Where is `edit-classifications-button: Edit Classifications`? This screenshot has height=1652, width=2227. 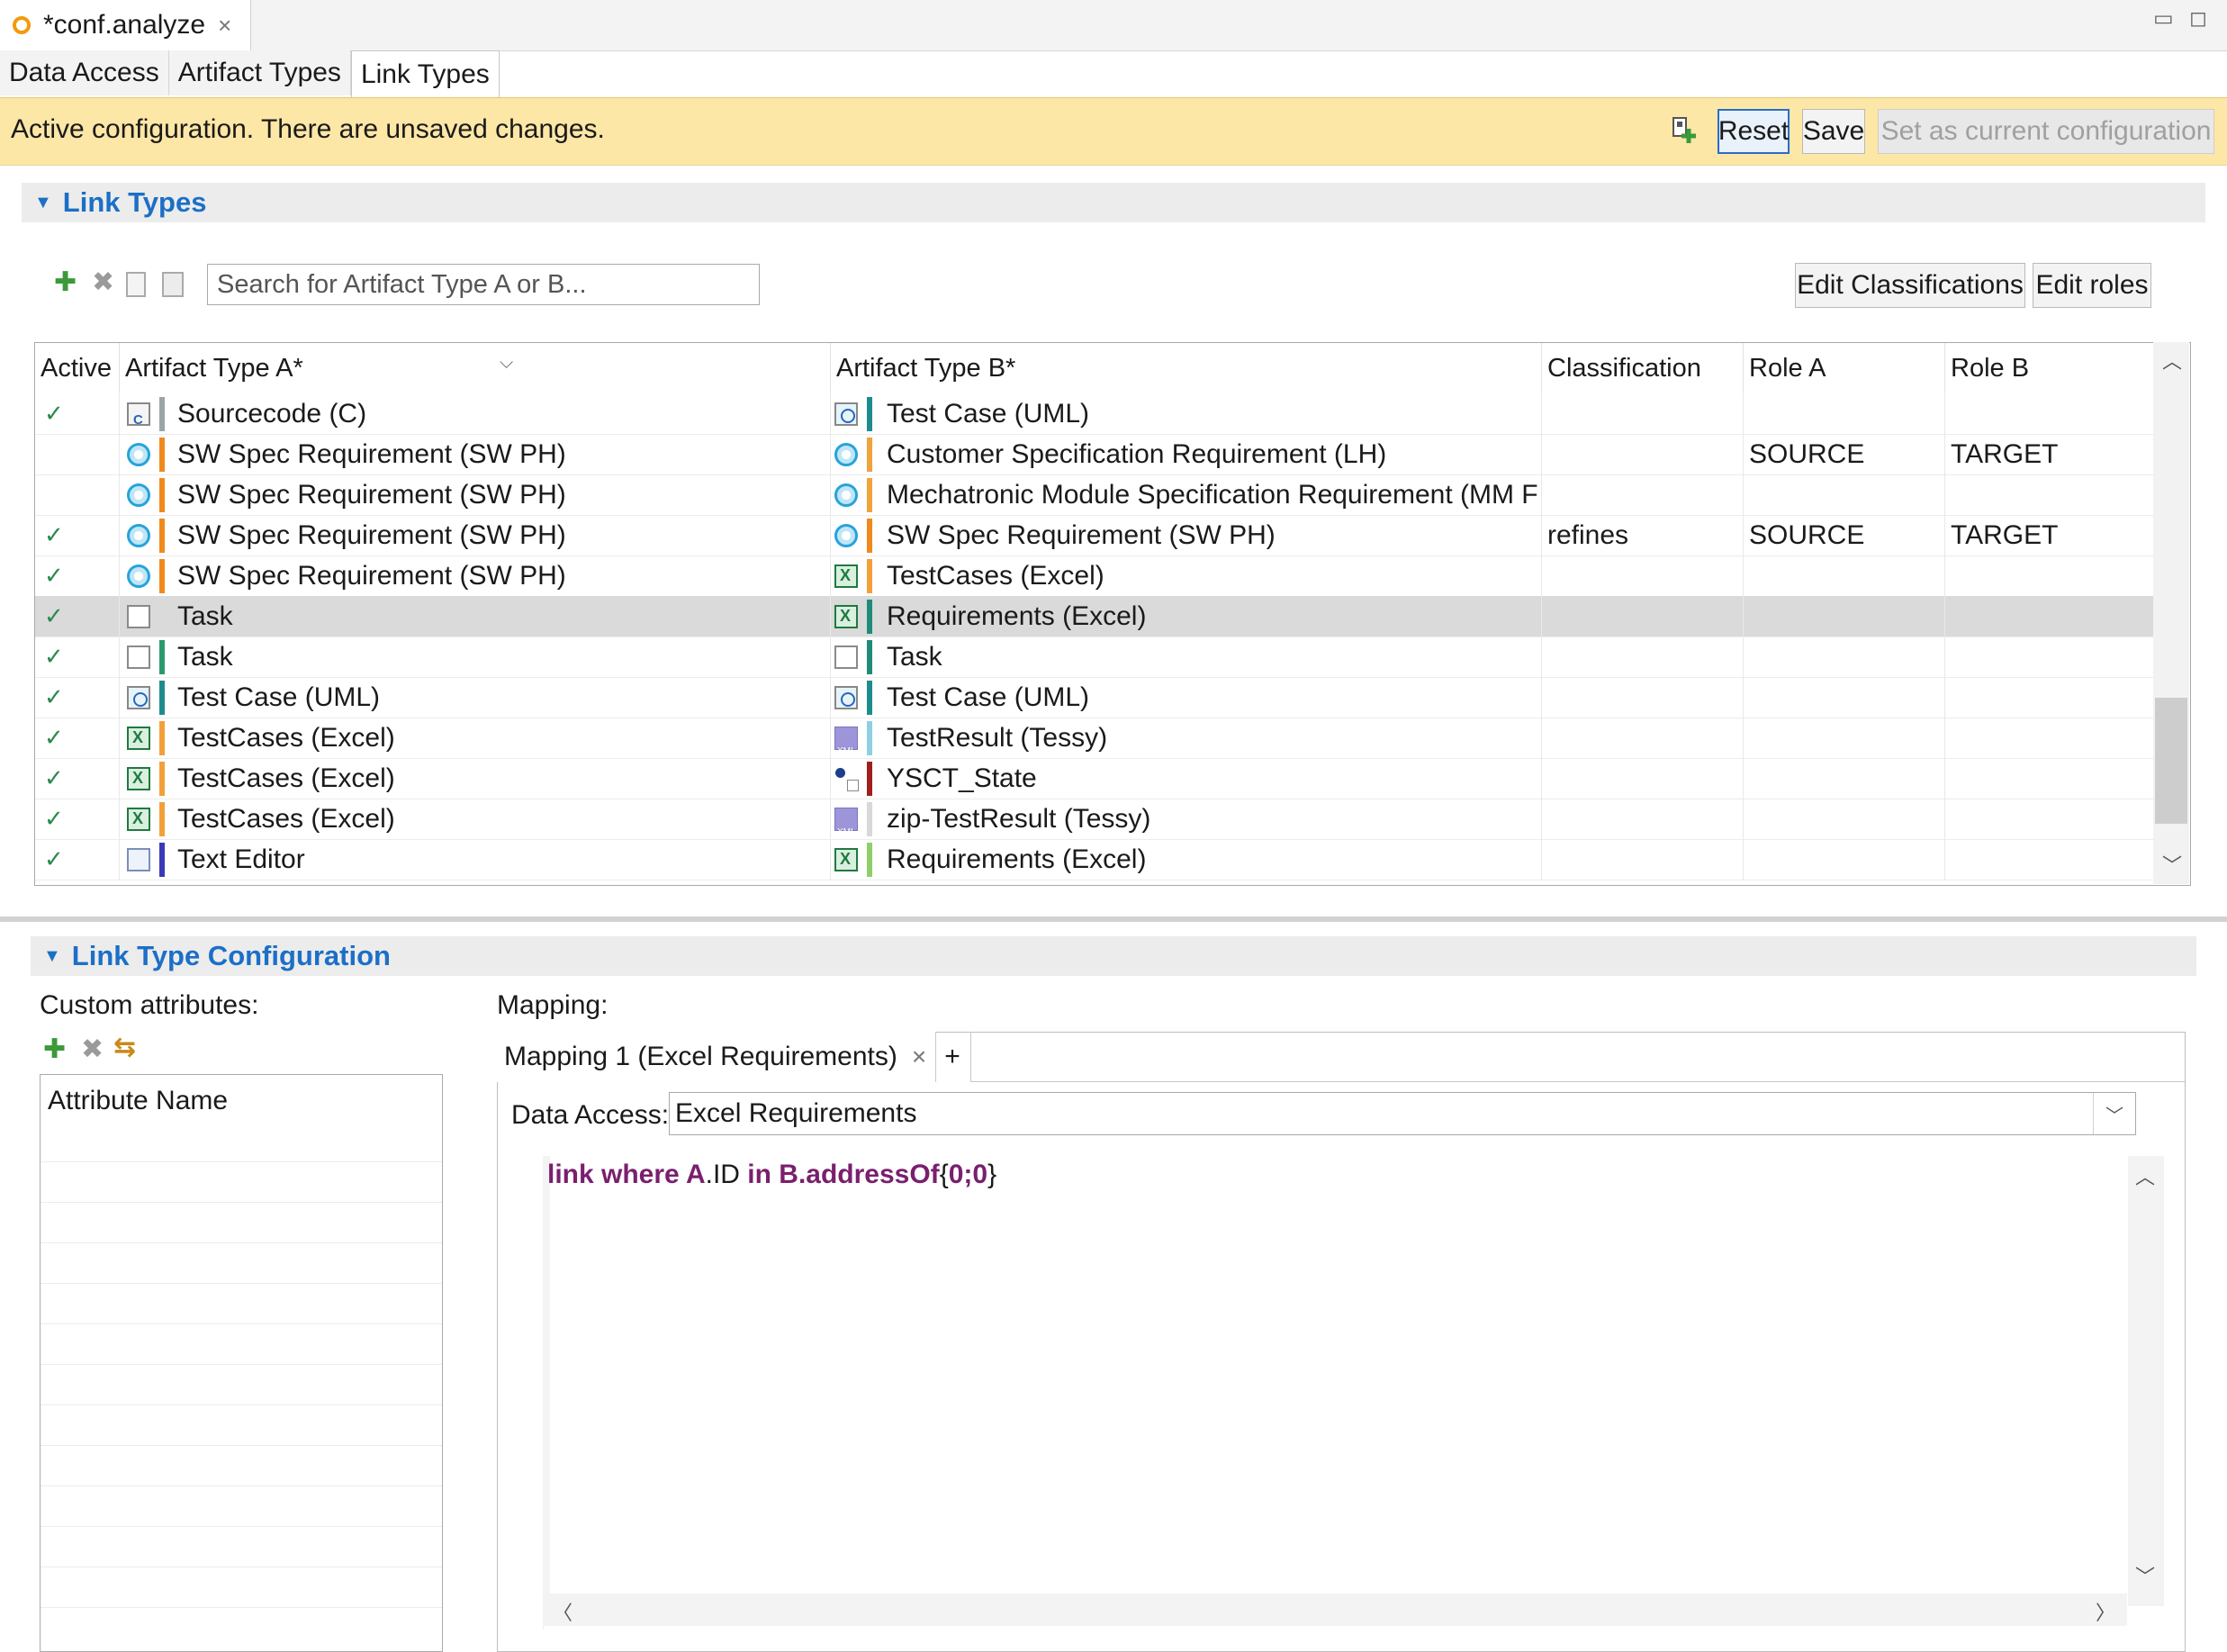 edit-classifications-button: Edit Classifications is located at coordinates (1910, 285).